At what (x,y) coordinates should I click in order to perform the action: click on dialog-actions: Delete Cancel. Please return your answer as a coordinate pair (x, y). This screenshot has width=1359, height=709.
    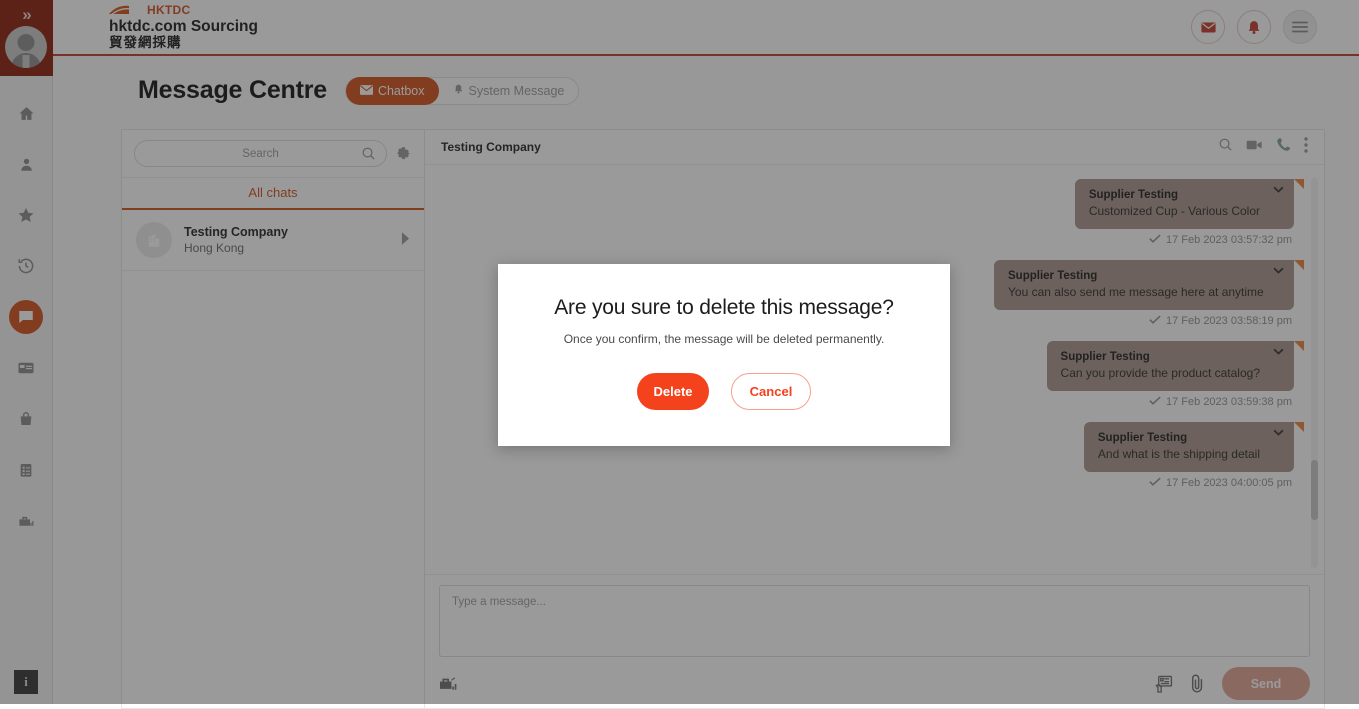
    Looking at the image, I should click on (724, 391).